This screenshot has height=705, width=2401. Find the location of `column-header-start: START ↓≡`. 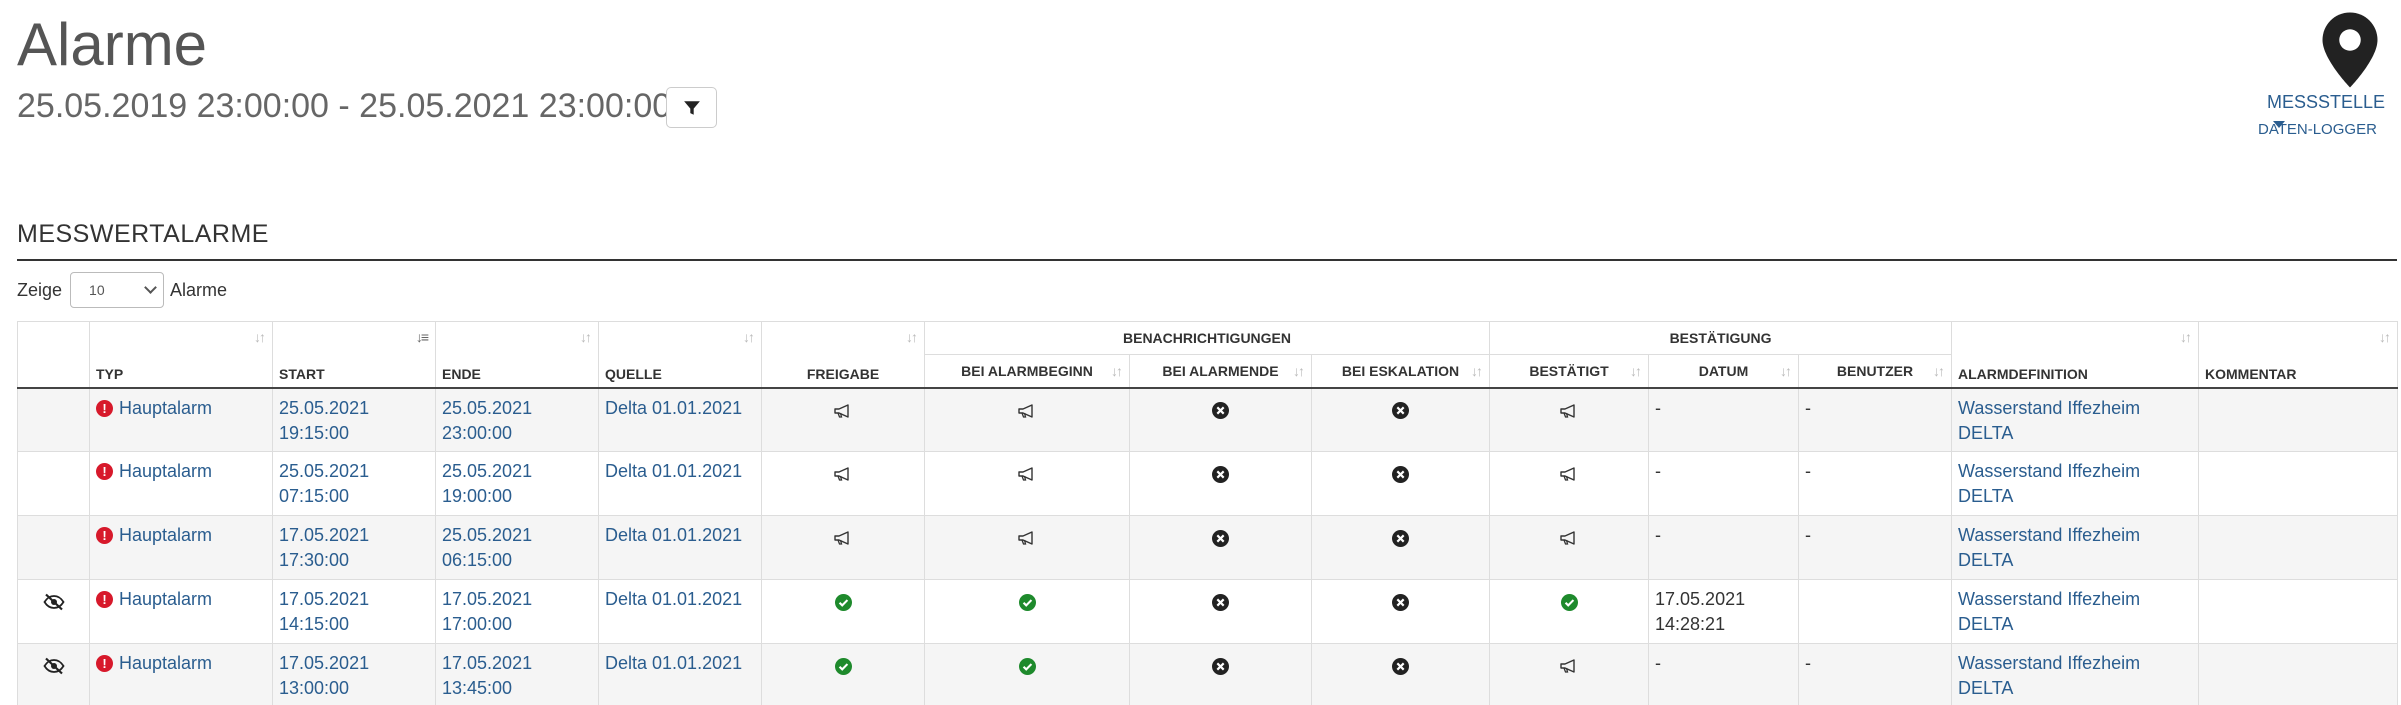

column-header-start: START ↓≡ is located at coordinates (354, 355).